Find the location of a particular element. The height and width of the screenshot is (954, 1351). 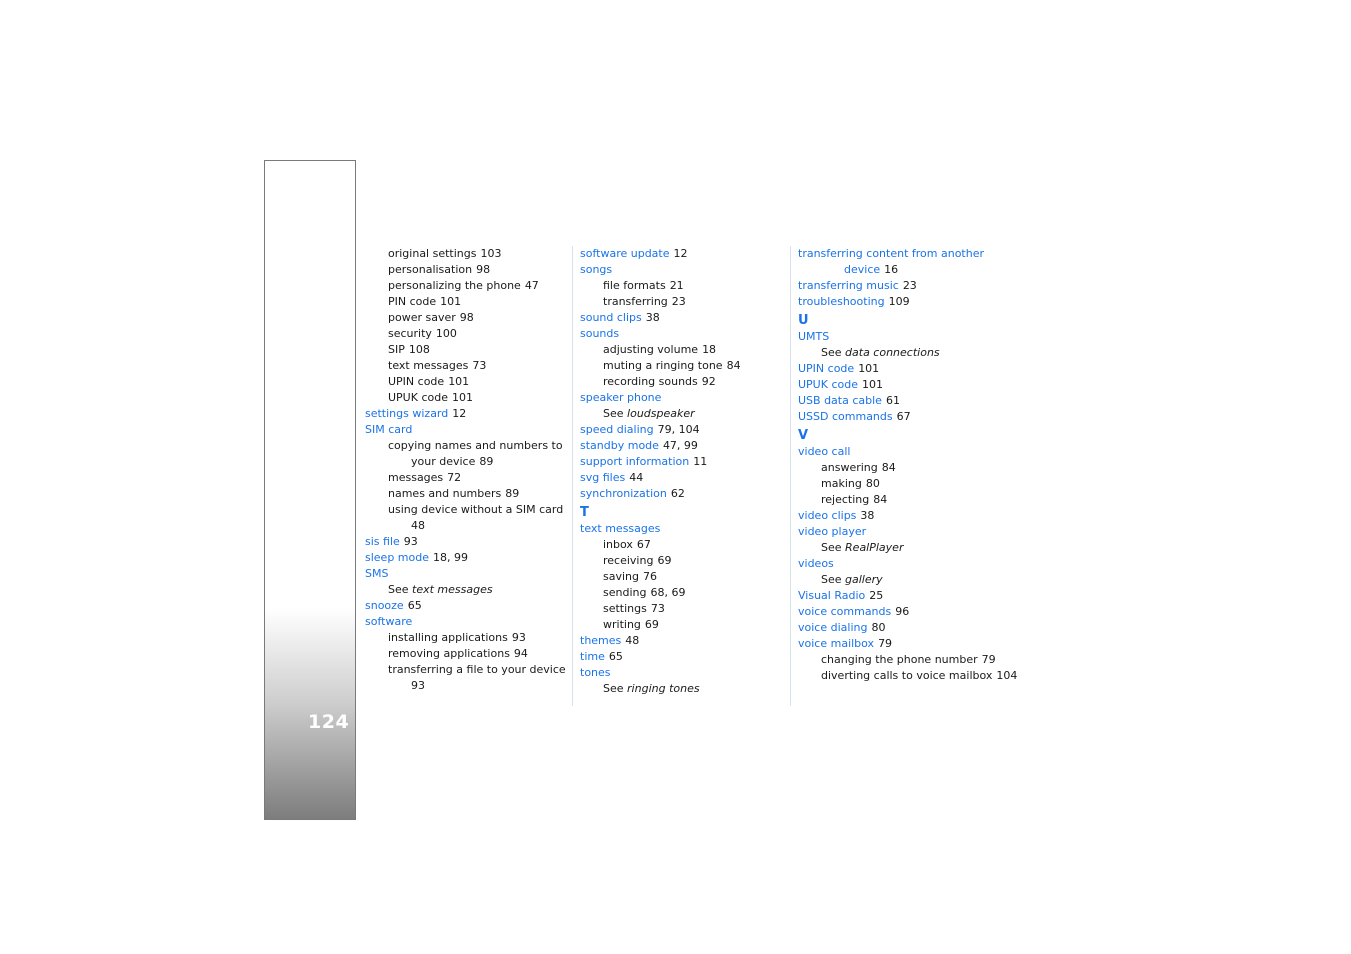

index-letter-heading: V is located at coordinates (803, 435).